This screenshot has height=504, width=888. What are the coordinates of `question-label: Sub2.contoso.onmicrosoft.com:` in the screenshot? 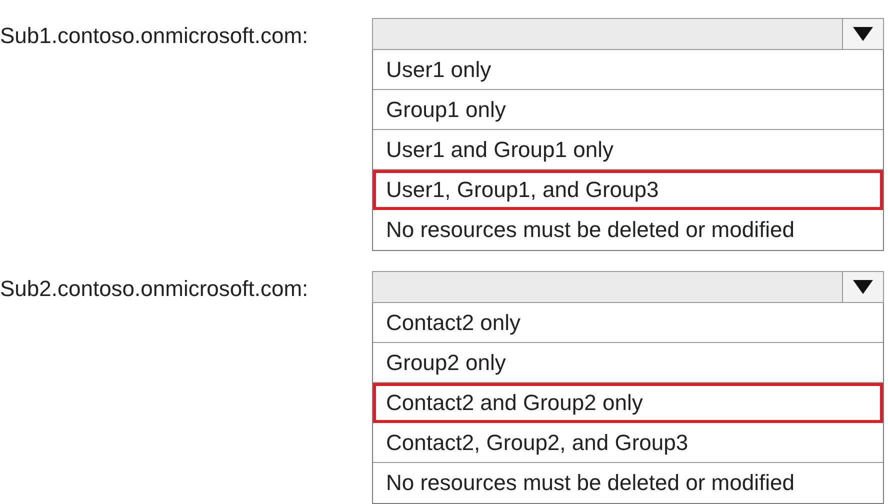 It's located at (155, 289).